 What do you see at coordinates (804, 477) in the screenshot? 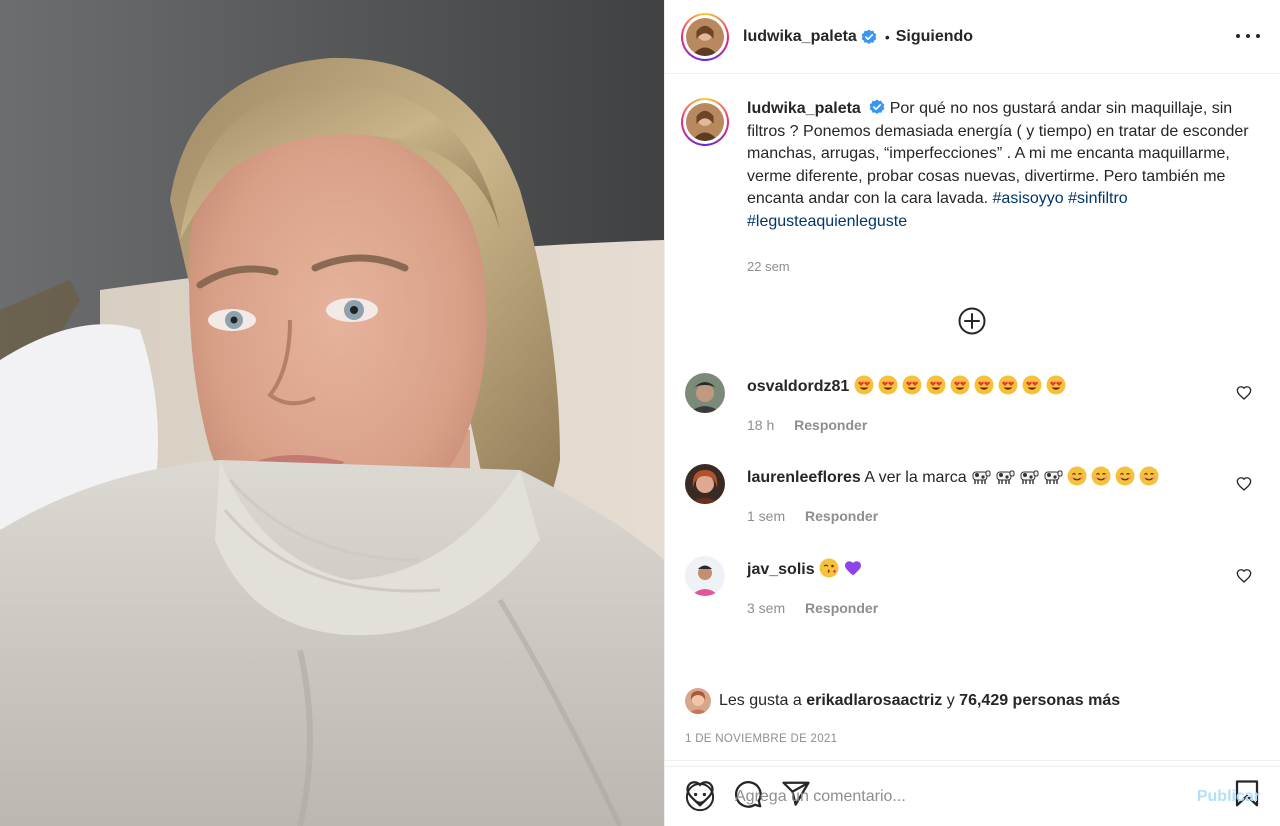
I see `comment-username: laurenleeflores` at bounding box center [804, 477].